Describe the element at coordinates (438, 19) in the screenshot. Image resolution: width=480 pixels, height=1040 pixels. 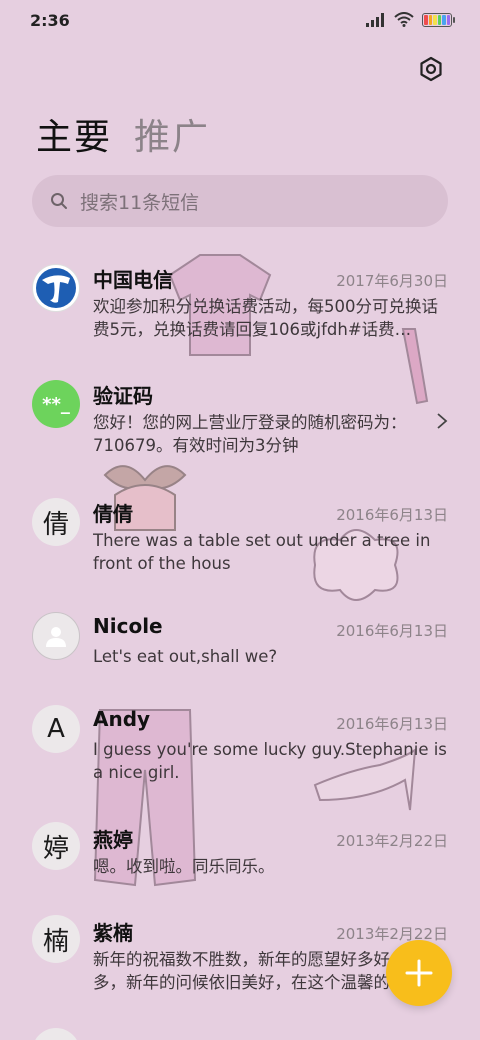
I see `battery-icon` at that location.